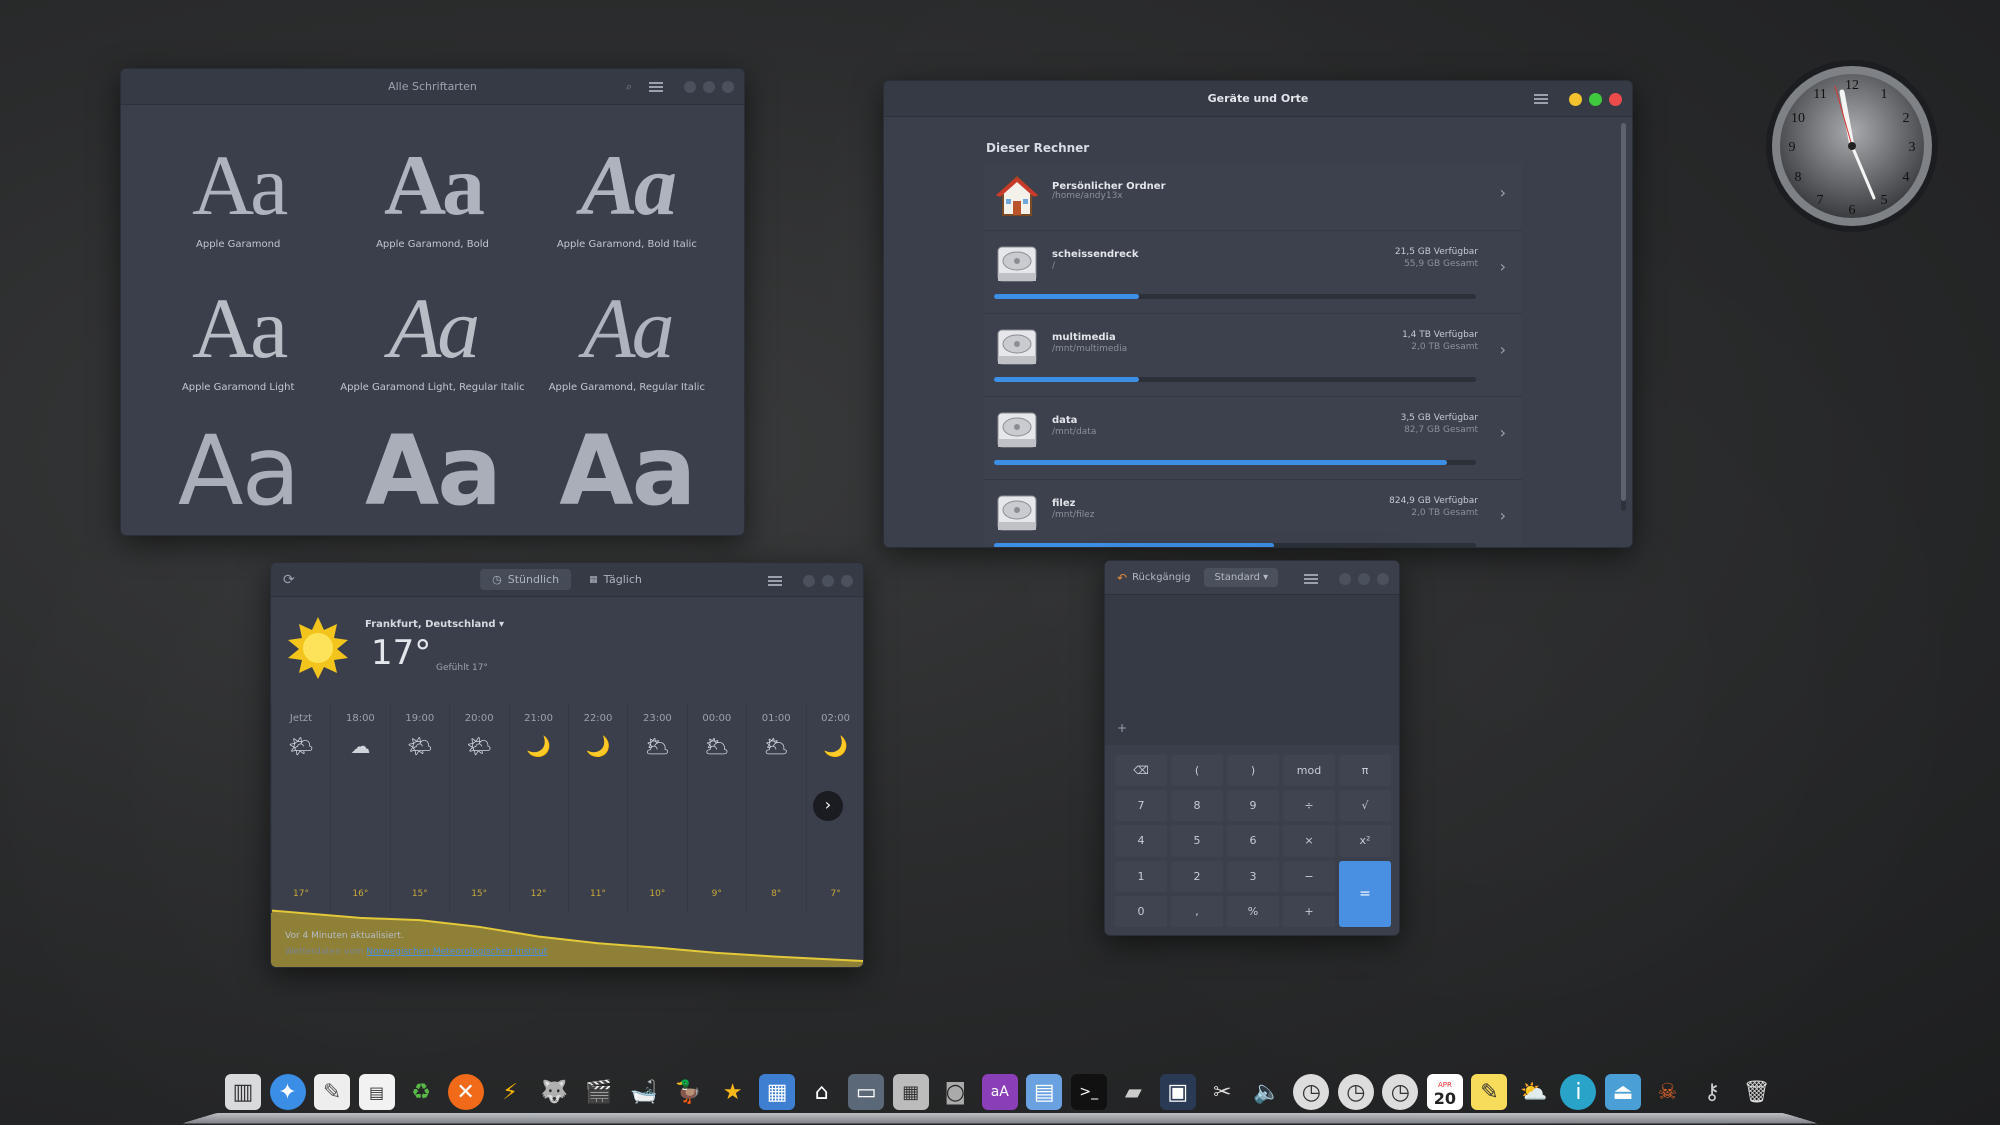 Image resolution: width=2000 pixels, height=1125 pixels. I want to click on calculator-titlebar: ↶ Rückgängig Standard ▾, so click(1252, 578).